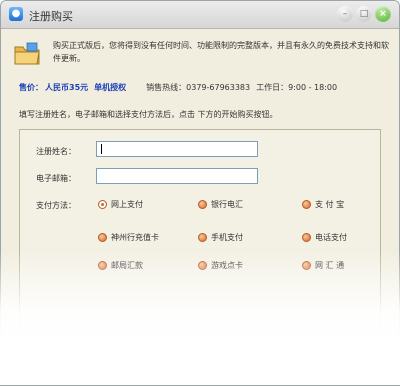 This screenshot has width=400, height=386. I want to click on sales-hotline: 销售热线：0379-67963383, so click(198, 87).